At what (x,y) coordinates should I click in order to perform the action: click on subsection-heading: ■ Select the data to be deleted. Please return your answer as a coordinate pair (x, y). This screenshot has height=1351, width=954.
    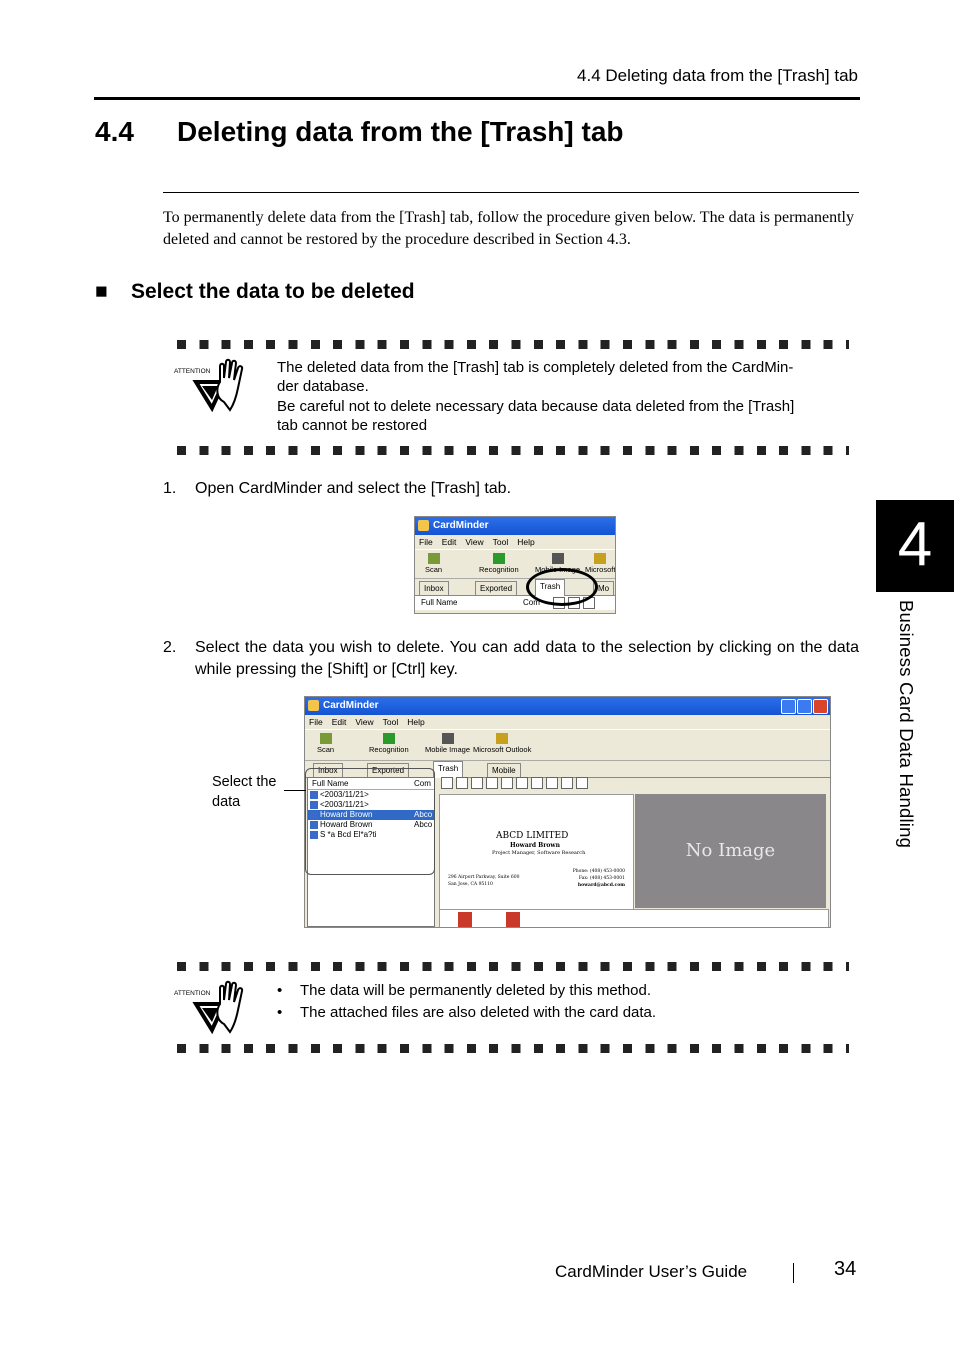
    Looking at the image, I should click on (255, 292).